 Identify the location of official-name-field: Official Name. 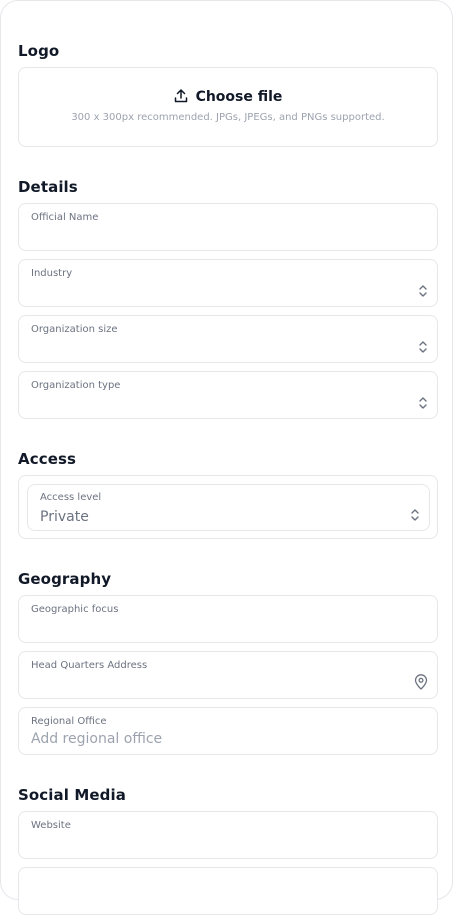
(228, 227).